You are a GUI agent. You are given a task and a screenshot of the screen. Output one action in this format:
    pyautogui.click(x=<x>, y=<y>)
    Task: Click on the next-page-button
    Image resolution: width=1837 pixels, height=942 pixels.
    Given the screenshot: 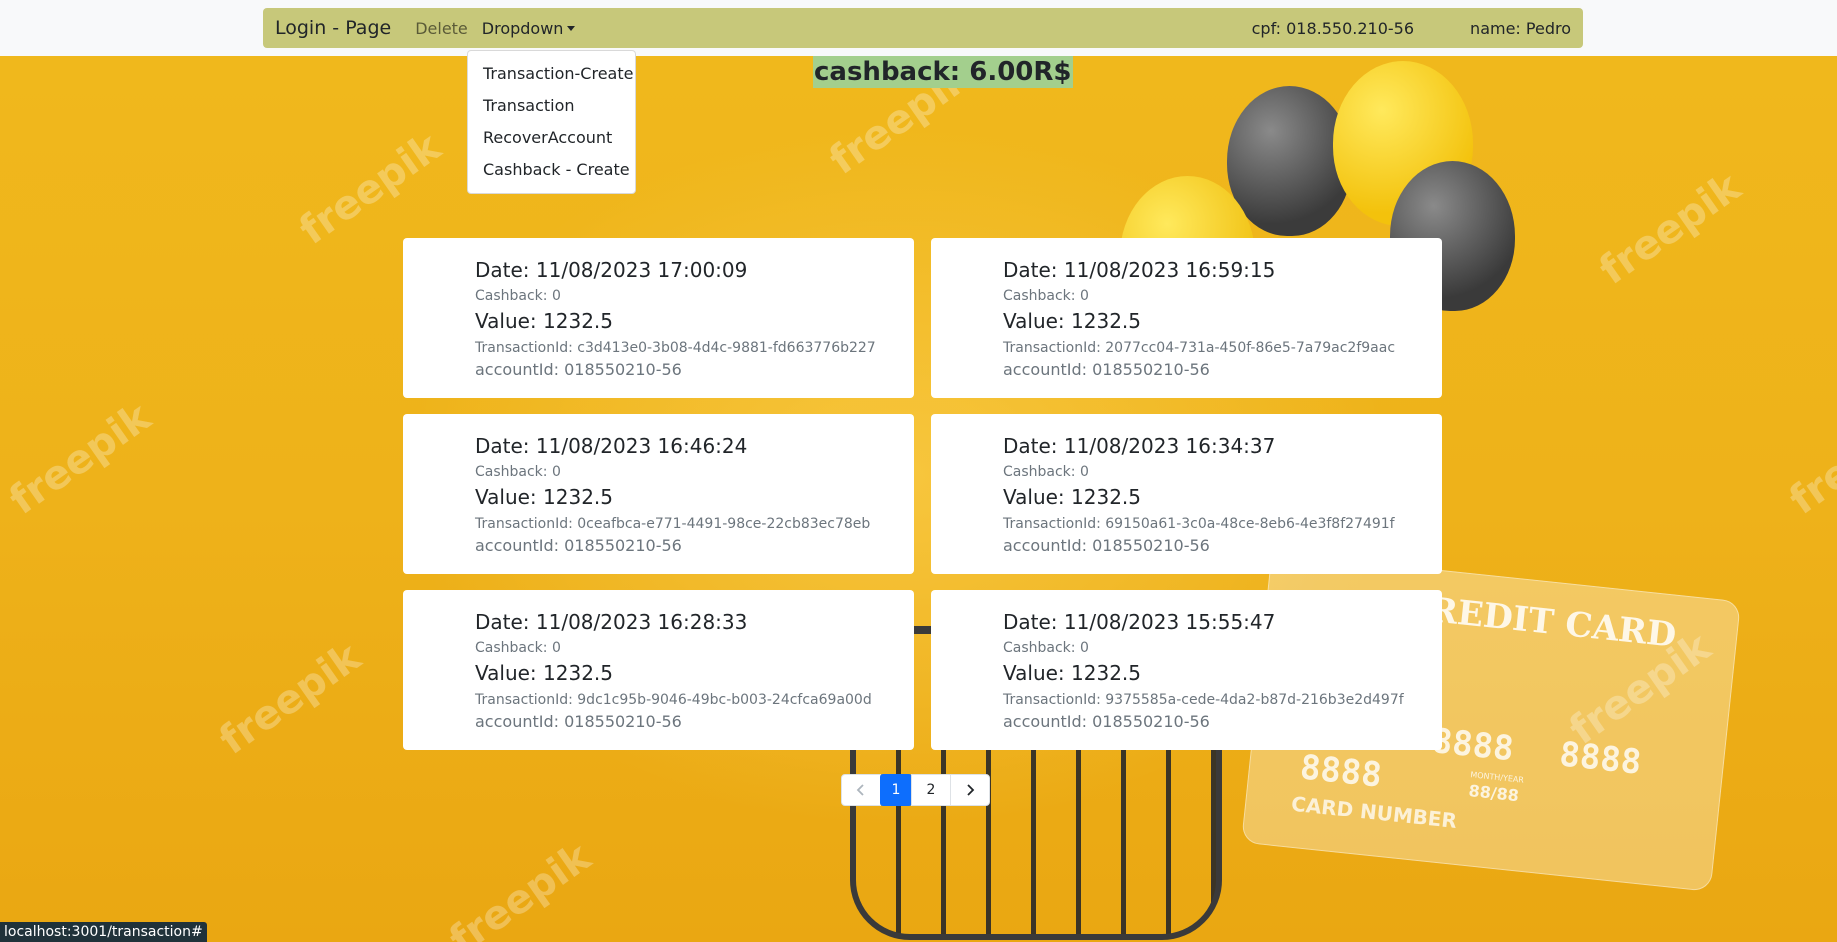 What is the action you would take?
    pyautogui.click(x=970, y=790)
    